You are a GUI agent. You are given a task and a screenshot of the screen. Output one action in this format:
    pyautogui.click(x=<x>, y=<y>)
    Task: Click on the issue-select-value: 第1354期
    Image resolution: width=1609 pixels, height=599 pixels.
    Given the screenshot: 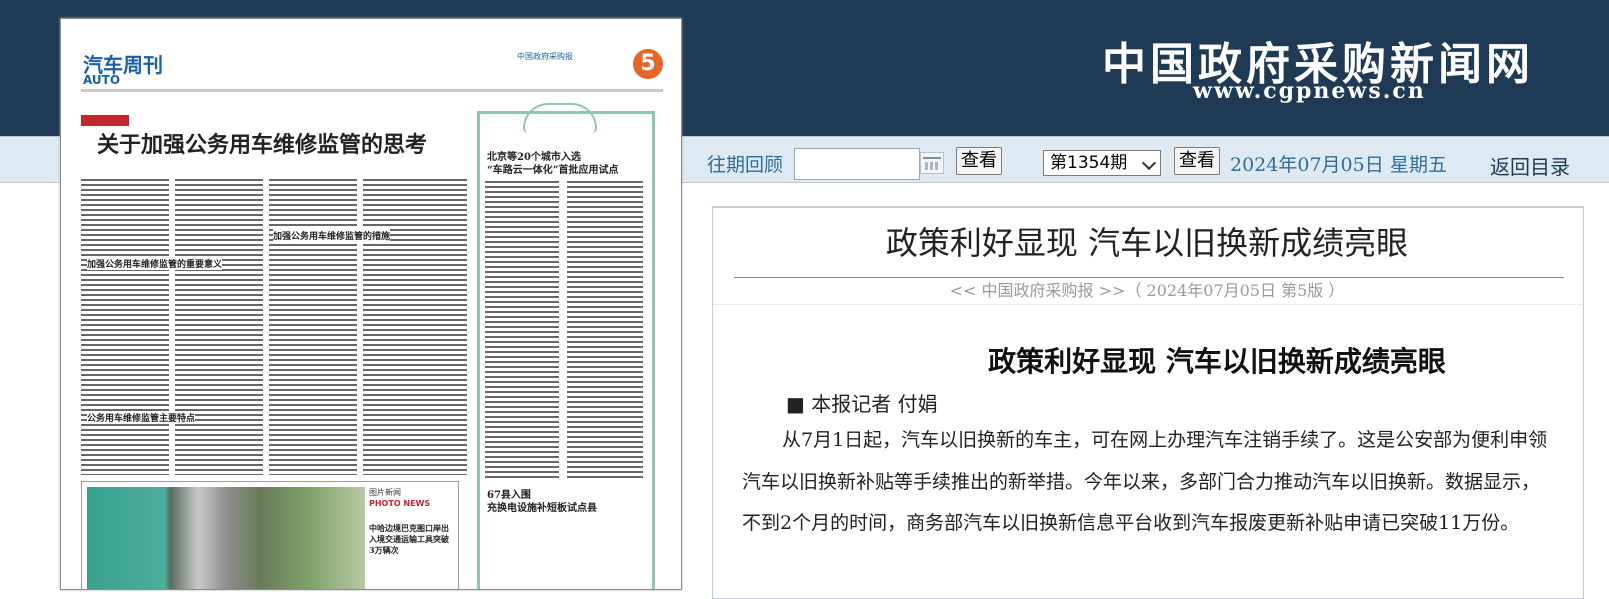 What is the action you would take?
    pyautogui.click(x=1089, y=163)
    